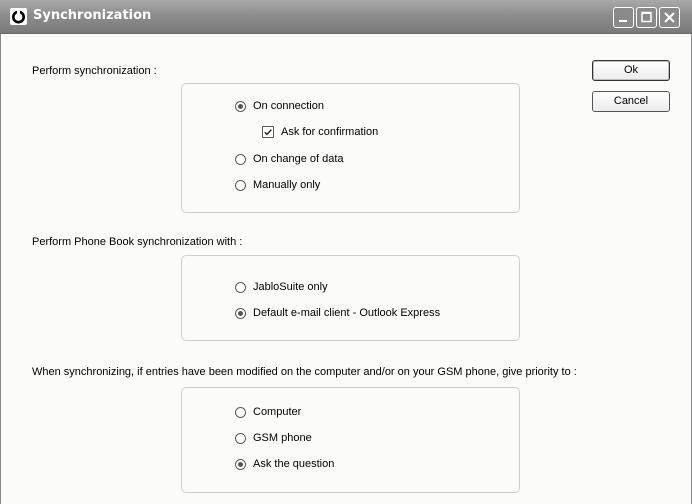 The height and width of the screenshot is (504, 692). I want to click on option-label: Computer, so click(277, 412).